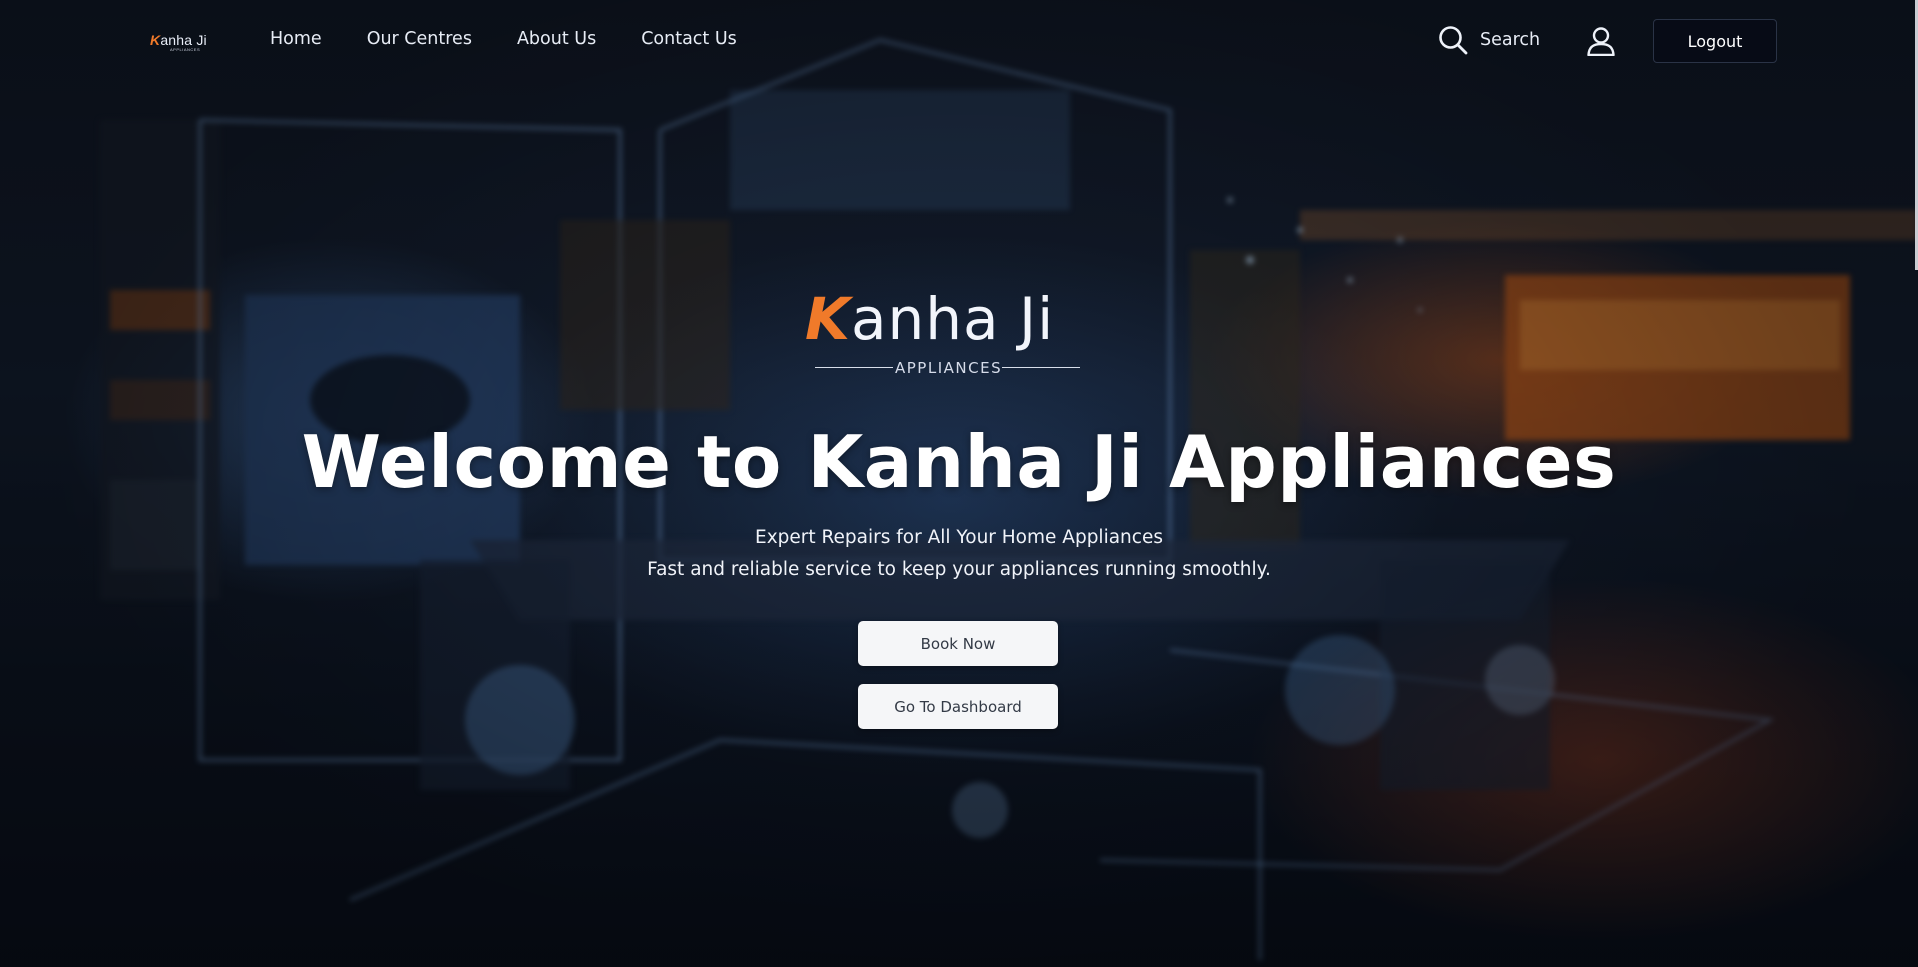  What do you see at coordinates (949, 368) in the screenshot?
I see `hero-brand-subtitle: APPLIANCES` at bounding box center [949, 368].